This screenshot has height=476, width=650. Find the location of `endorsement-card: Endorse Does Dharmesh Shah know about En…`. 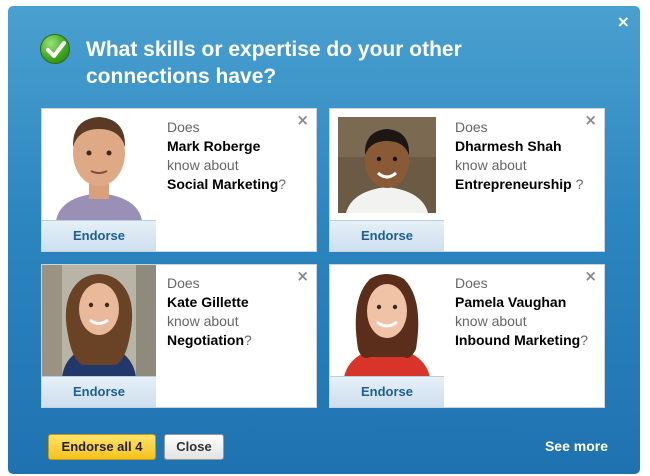

endorsement-card: Endorse Does Dharmesh Shah know about En… is located at coordinates (467, 180).